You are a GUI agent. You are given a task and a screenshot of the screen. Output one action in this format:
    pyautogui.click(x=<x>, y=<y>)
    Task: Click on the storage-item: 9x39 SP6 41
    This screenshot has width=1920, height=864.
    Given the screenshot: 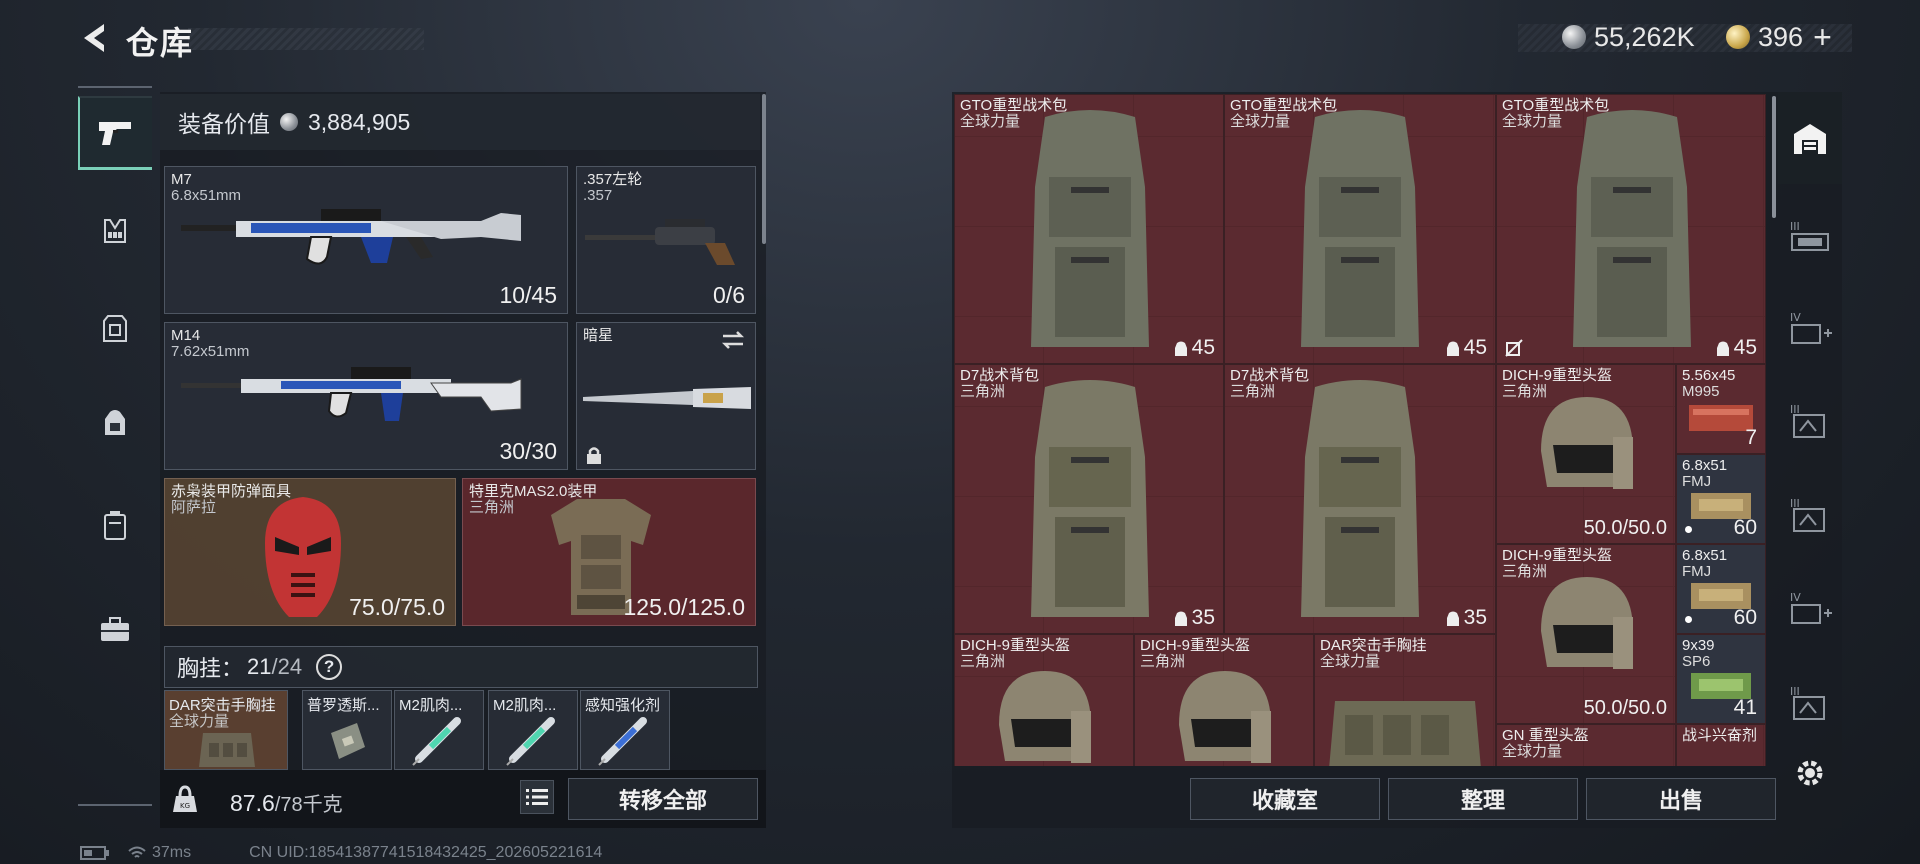 What is the action you would take?
    pyautogui.click(x=1721, y=679)
    